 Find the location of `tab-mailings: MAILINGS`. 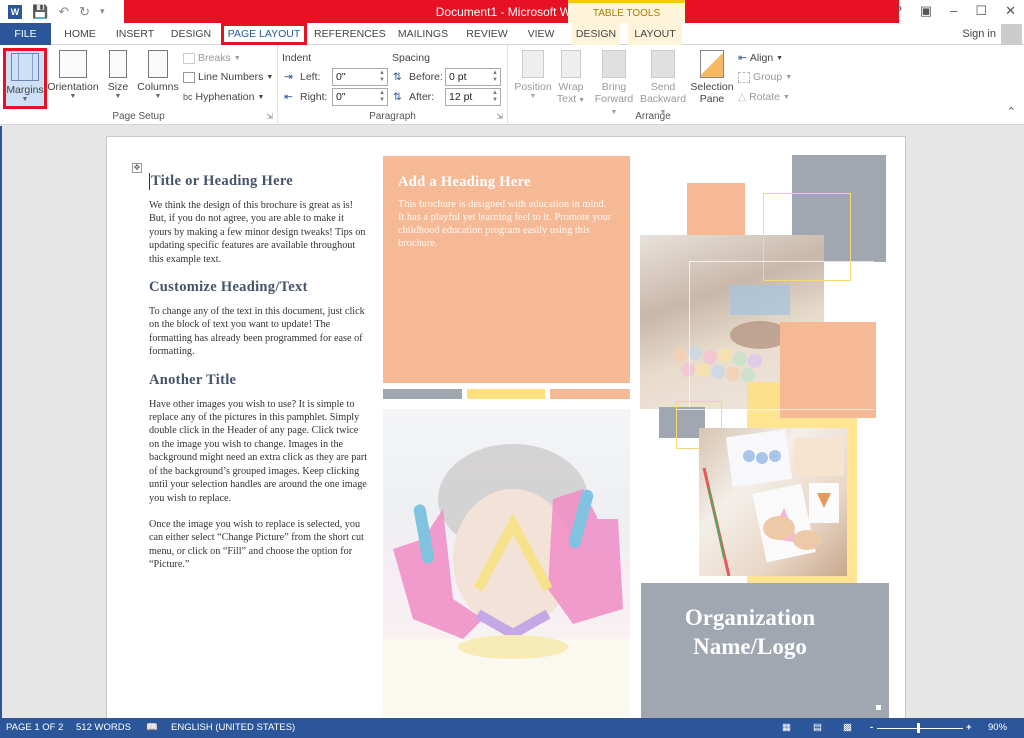

tab-mailings: MAILINGS is located at coordinates (423, 34).